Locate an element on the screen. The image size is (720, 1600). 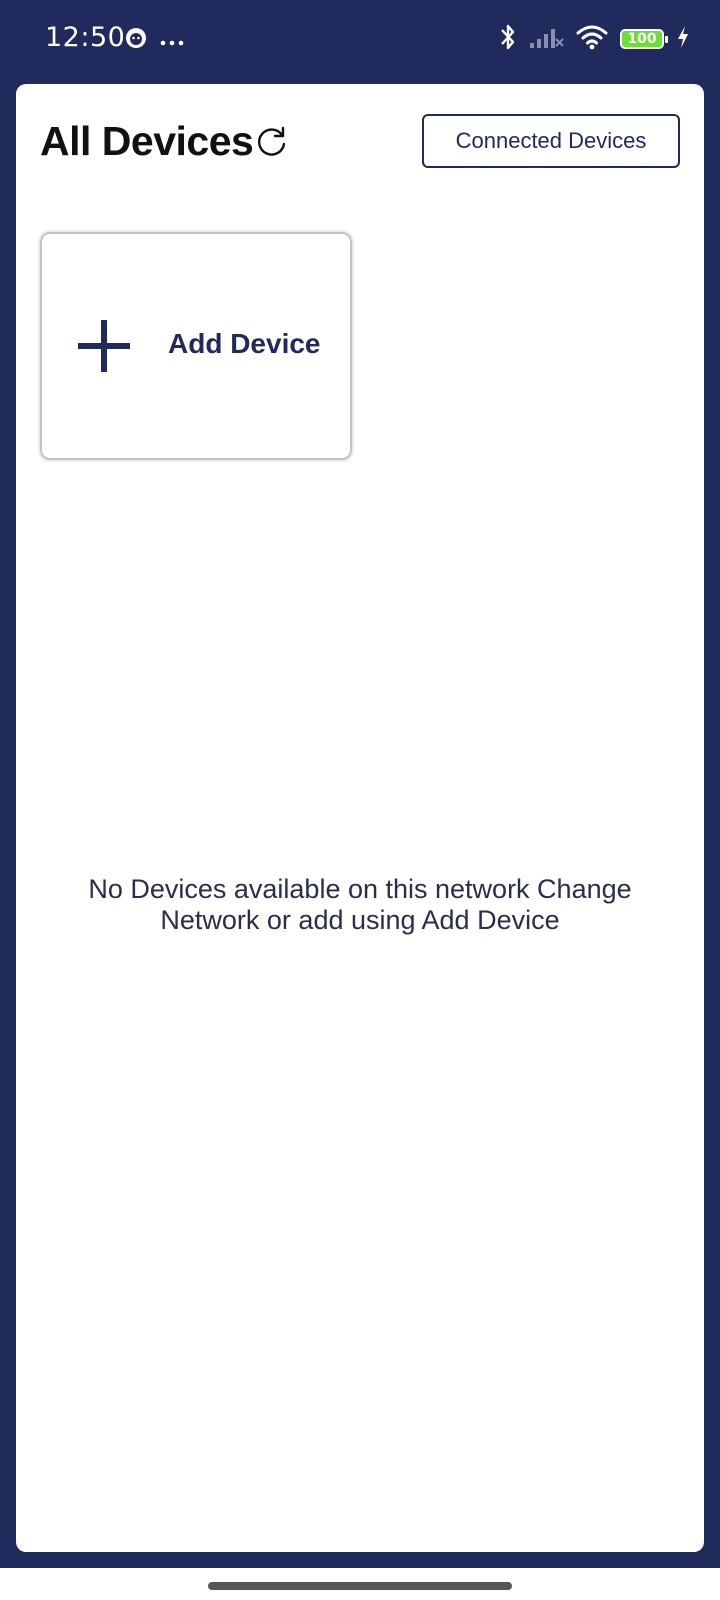
status-bar: 12:50 100 is located at coordinates (360, 40).